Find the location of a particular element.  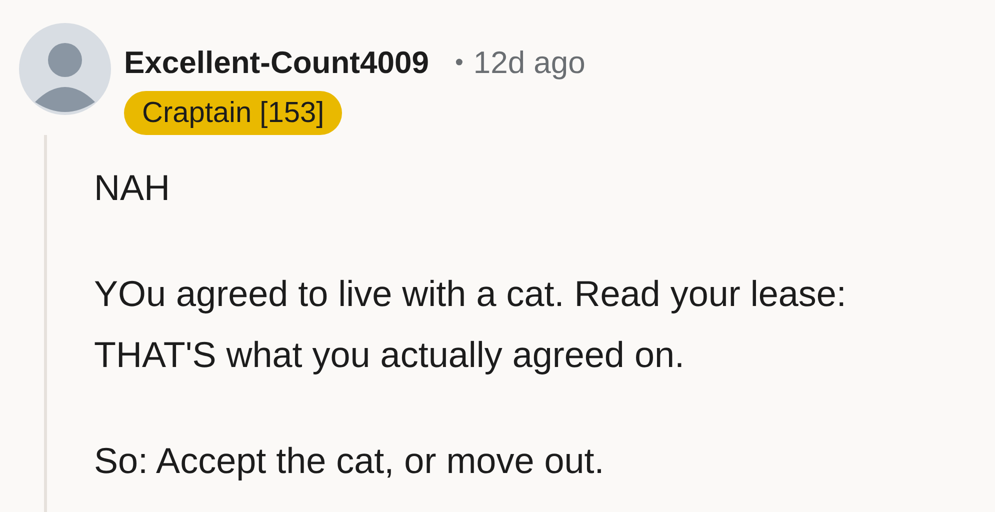

user-flair: Craptain [153] is located at coordinates (233, 112).